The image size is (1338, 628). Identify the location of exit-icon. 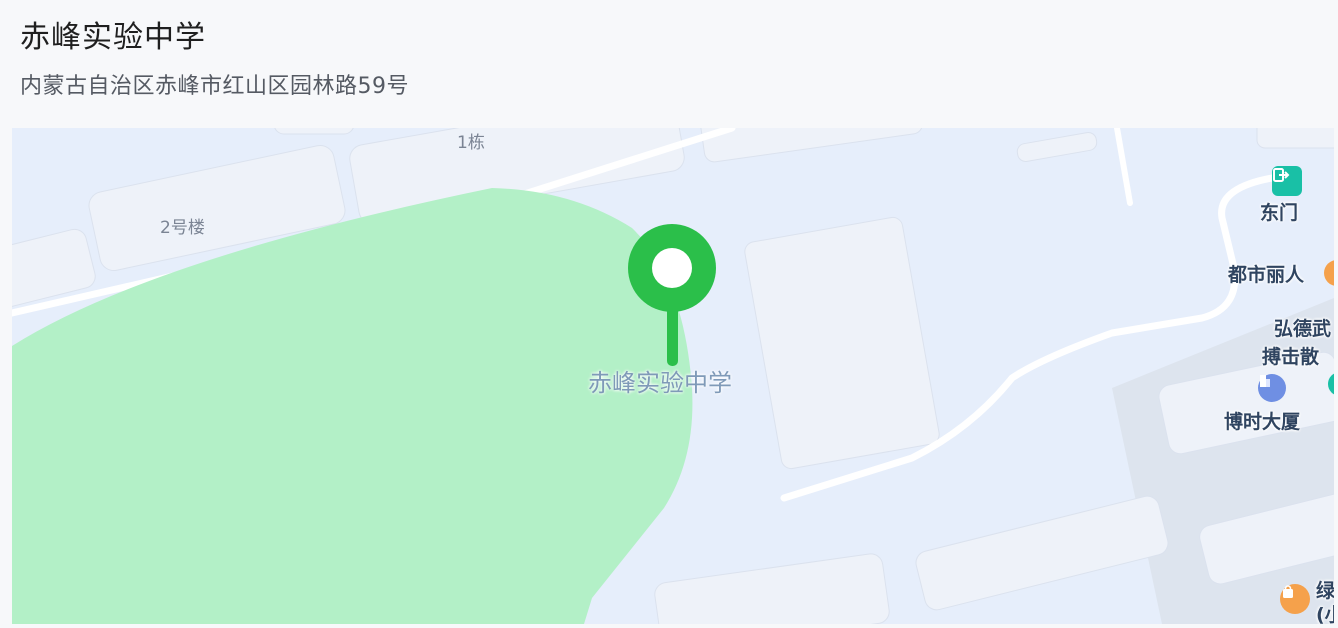
(1281, 175).